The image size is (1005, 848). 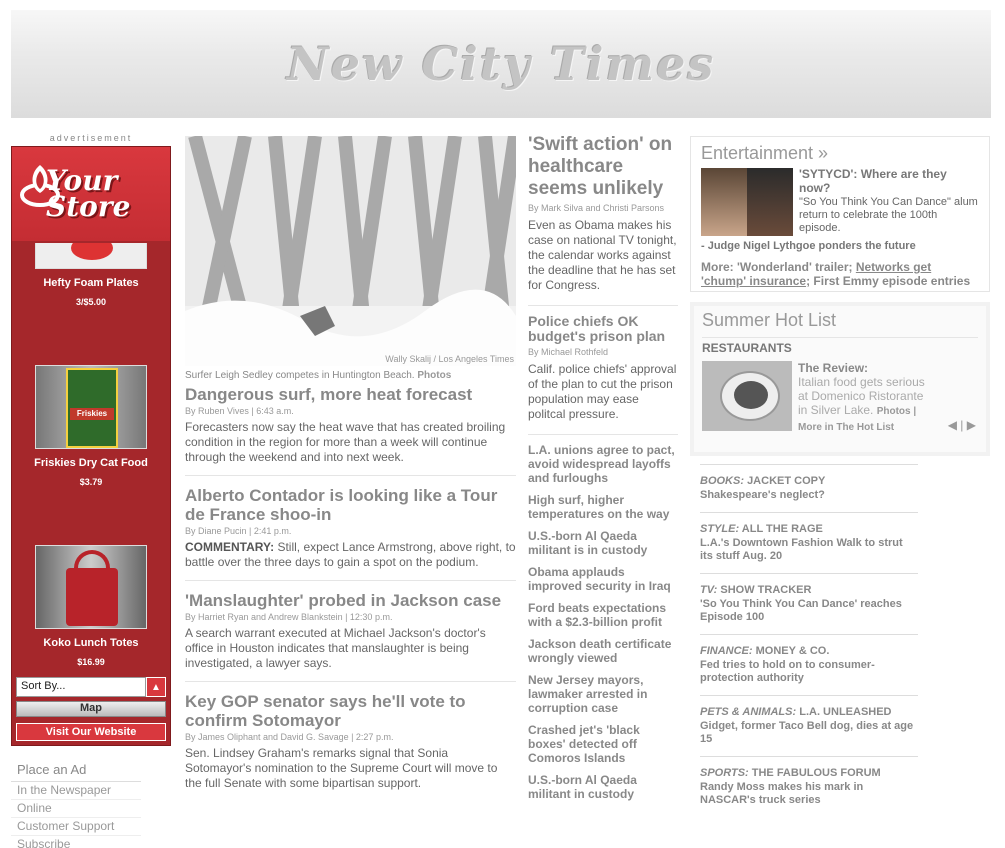 What do you see at coordinates (91, 662) in the screenshot?
I see `ad-product-price: $16.99` at bounding box center [91, 662].